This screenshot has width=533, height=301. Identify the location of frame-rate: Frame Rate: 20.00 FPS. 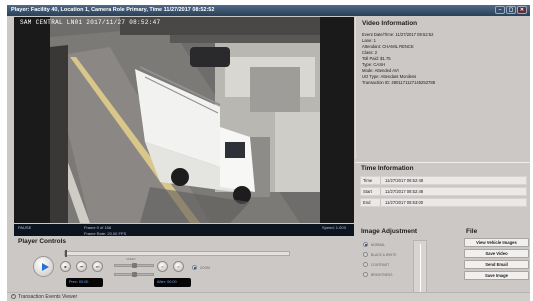
(105, 233).